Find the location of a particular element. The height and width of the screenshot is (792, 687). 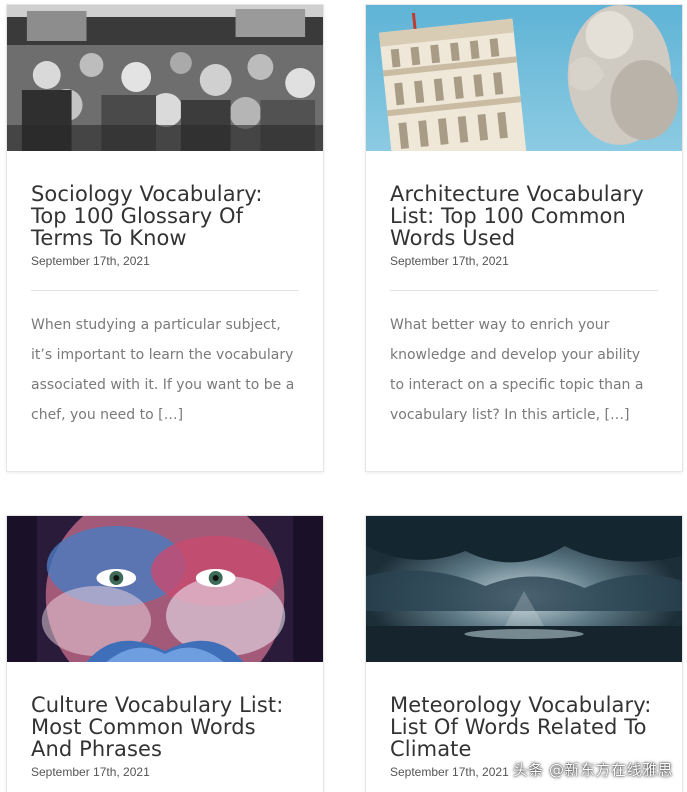

post-thumbnail-tower is located at coordinates (524, 78).